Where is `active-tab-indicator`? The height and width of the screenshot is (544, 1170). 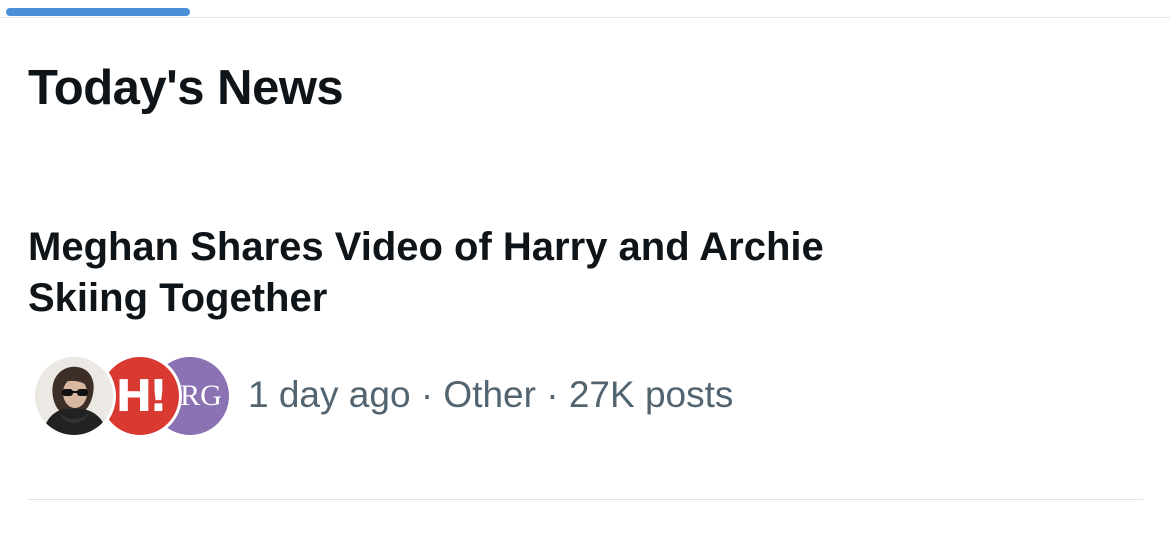
active-tab-indicator is located at coordinates (98, 12).